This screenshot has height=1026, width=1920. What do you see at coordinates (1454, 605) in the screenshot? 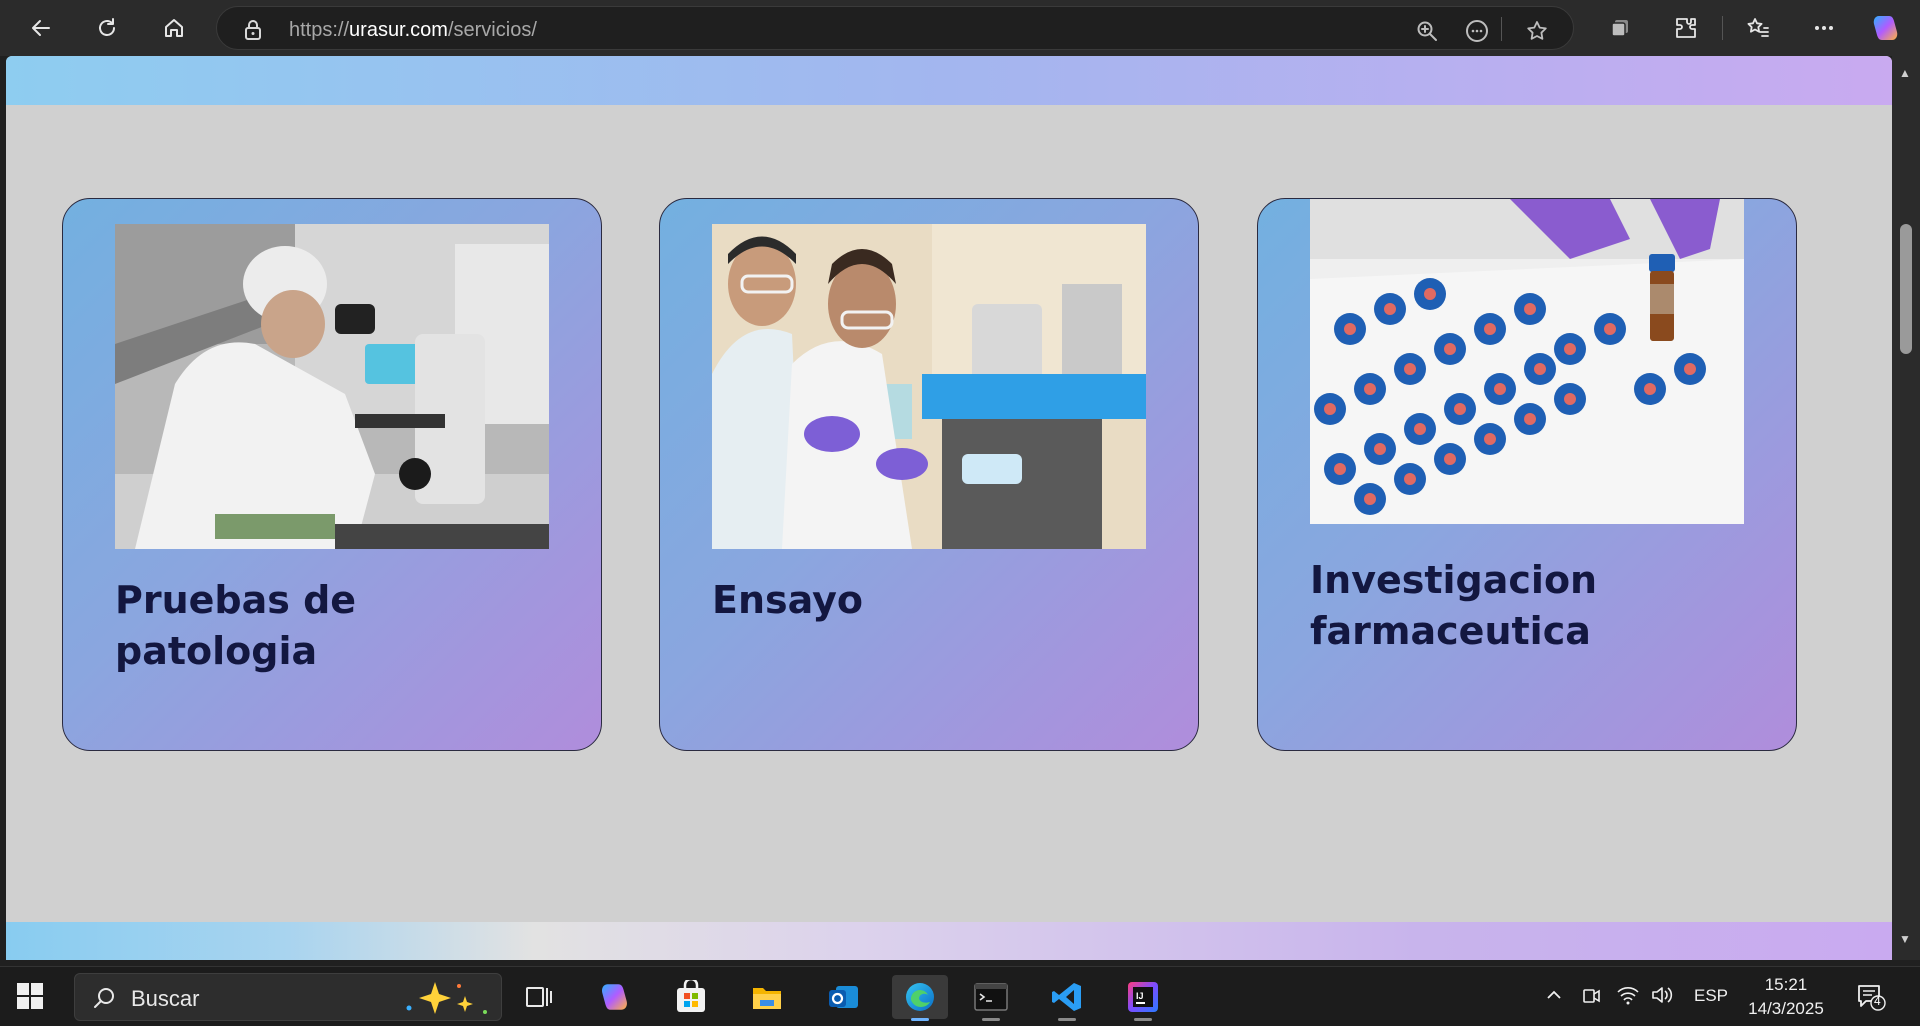
I see `service-card-title: Investigacion farmaceutica` at bounding box center [1454, 605].